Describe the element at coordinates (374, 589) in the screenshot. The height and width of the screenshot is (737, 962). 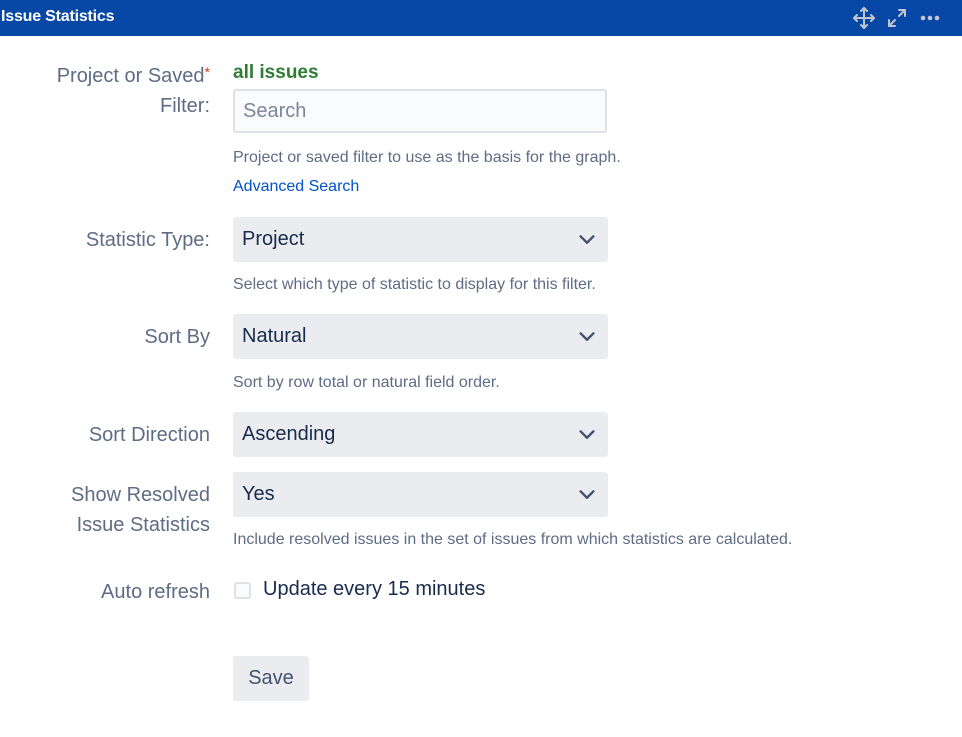
I see `auto-refresh-checkbox-label: Update every 15 minutes` at that location.